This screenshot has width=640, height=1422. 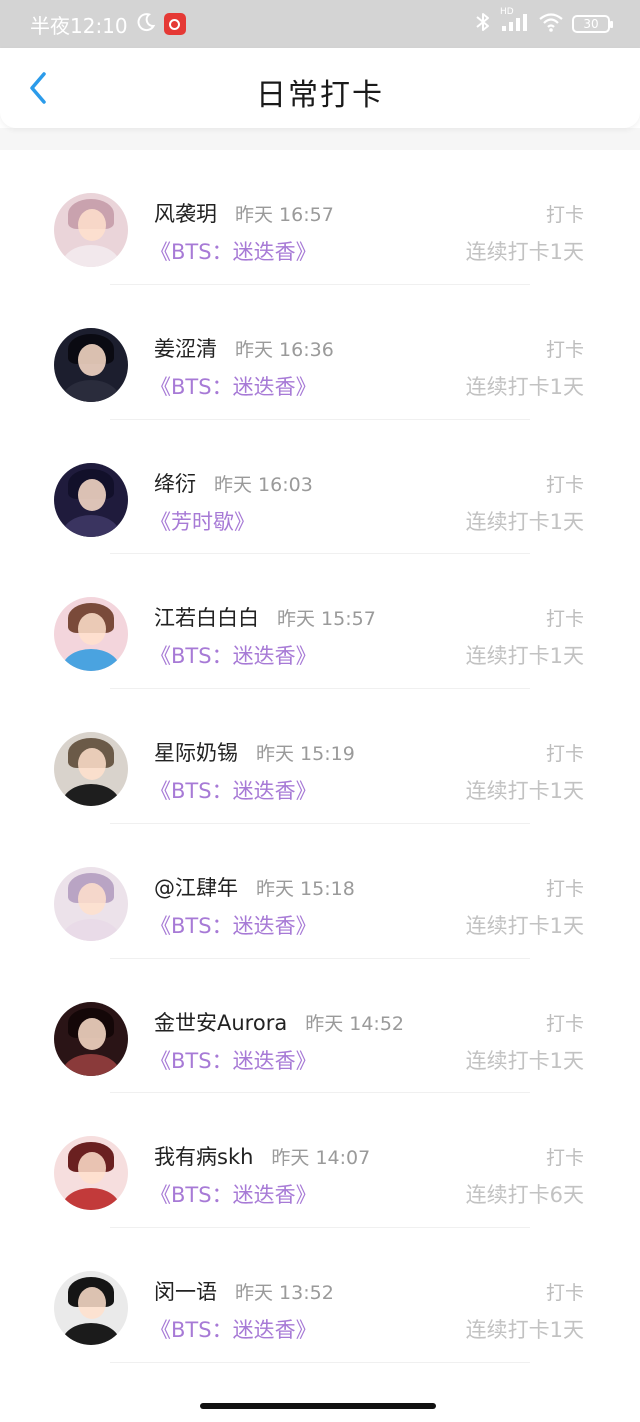 What do you see at coordinates (507, 11) in the screenshot?
I see `hd-label: HD` at bounding box center [507, 11].